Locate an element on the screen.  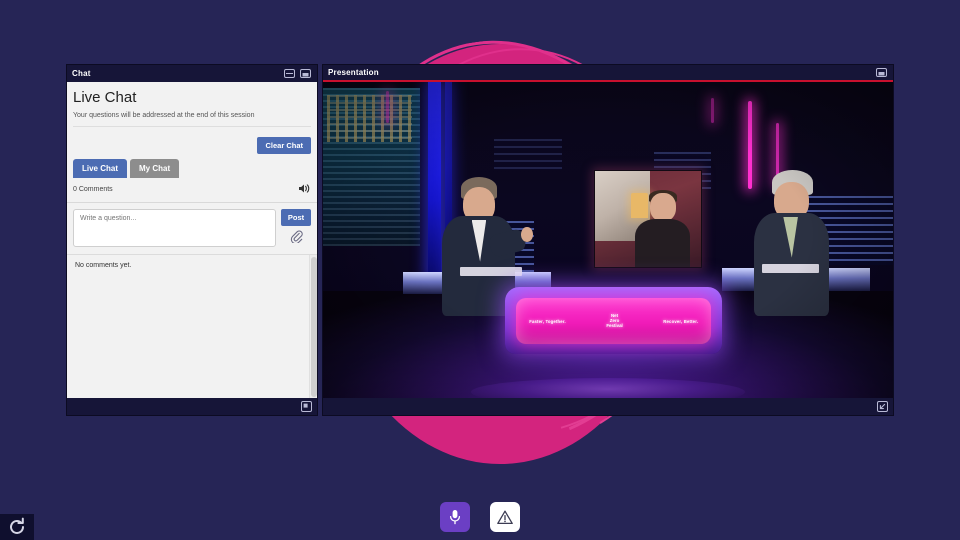
microphone-button is located at coordinates (455, 517).